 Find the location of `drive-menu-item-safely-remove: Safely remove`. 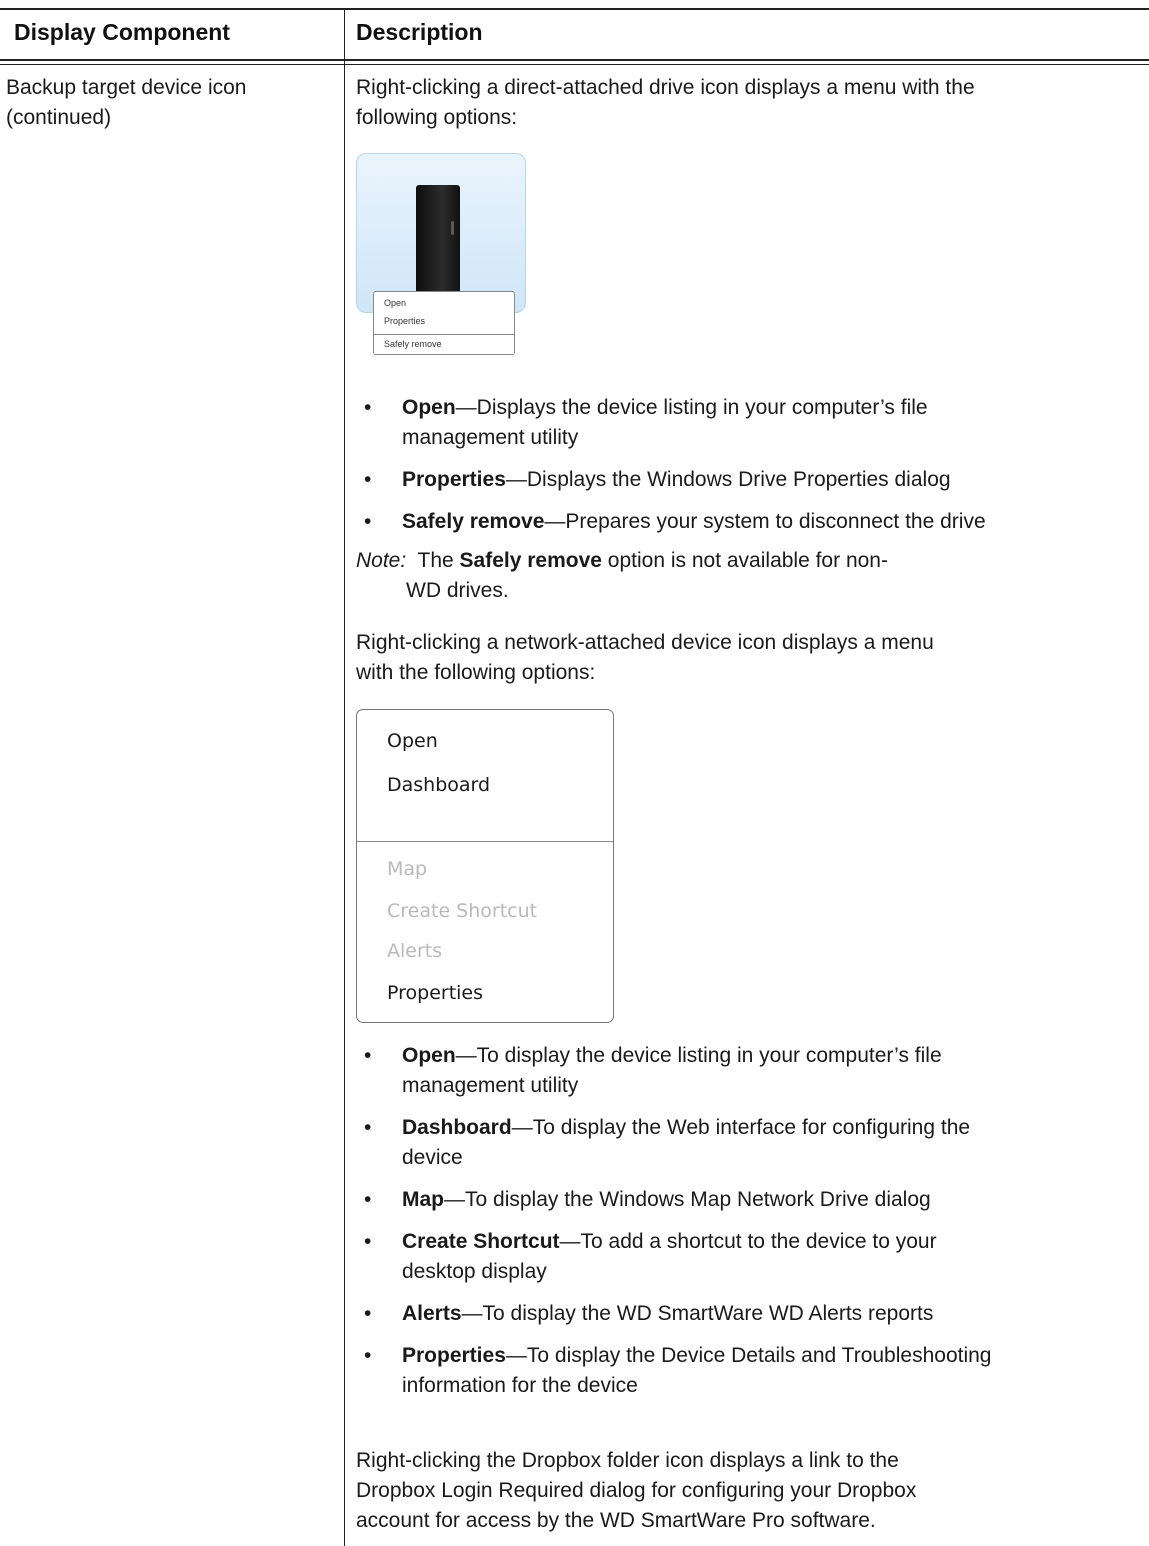

drive-menu-item-safely-remove: Safely remove is located at coordinates (444, 344).